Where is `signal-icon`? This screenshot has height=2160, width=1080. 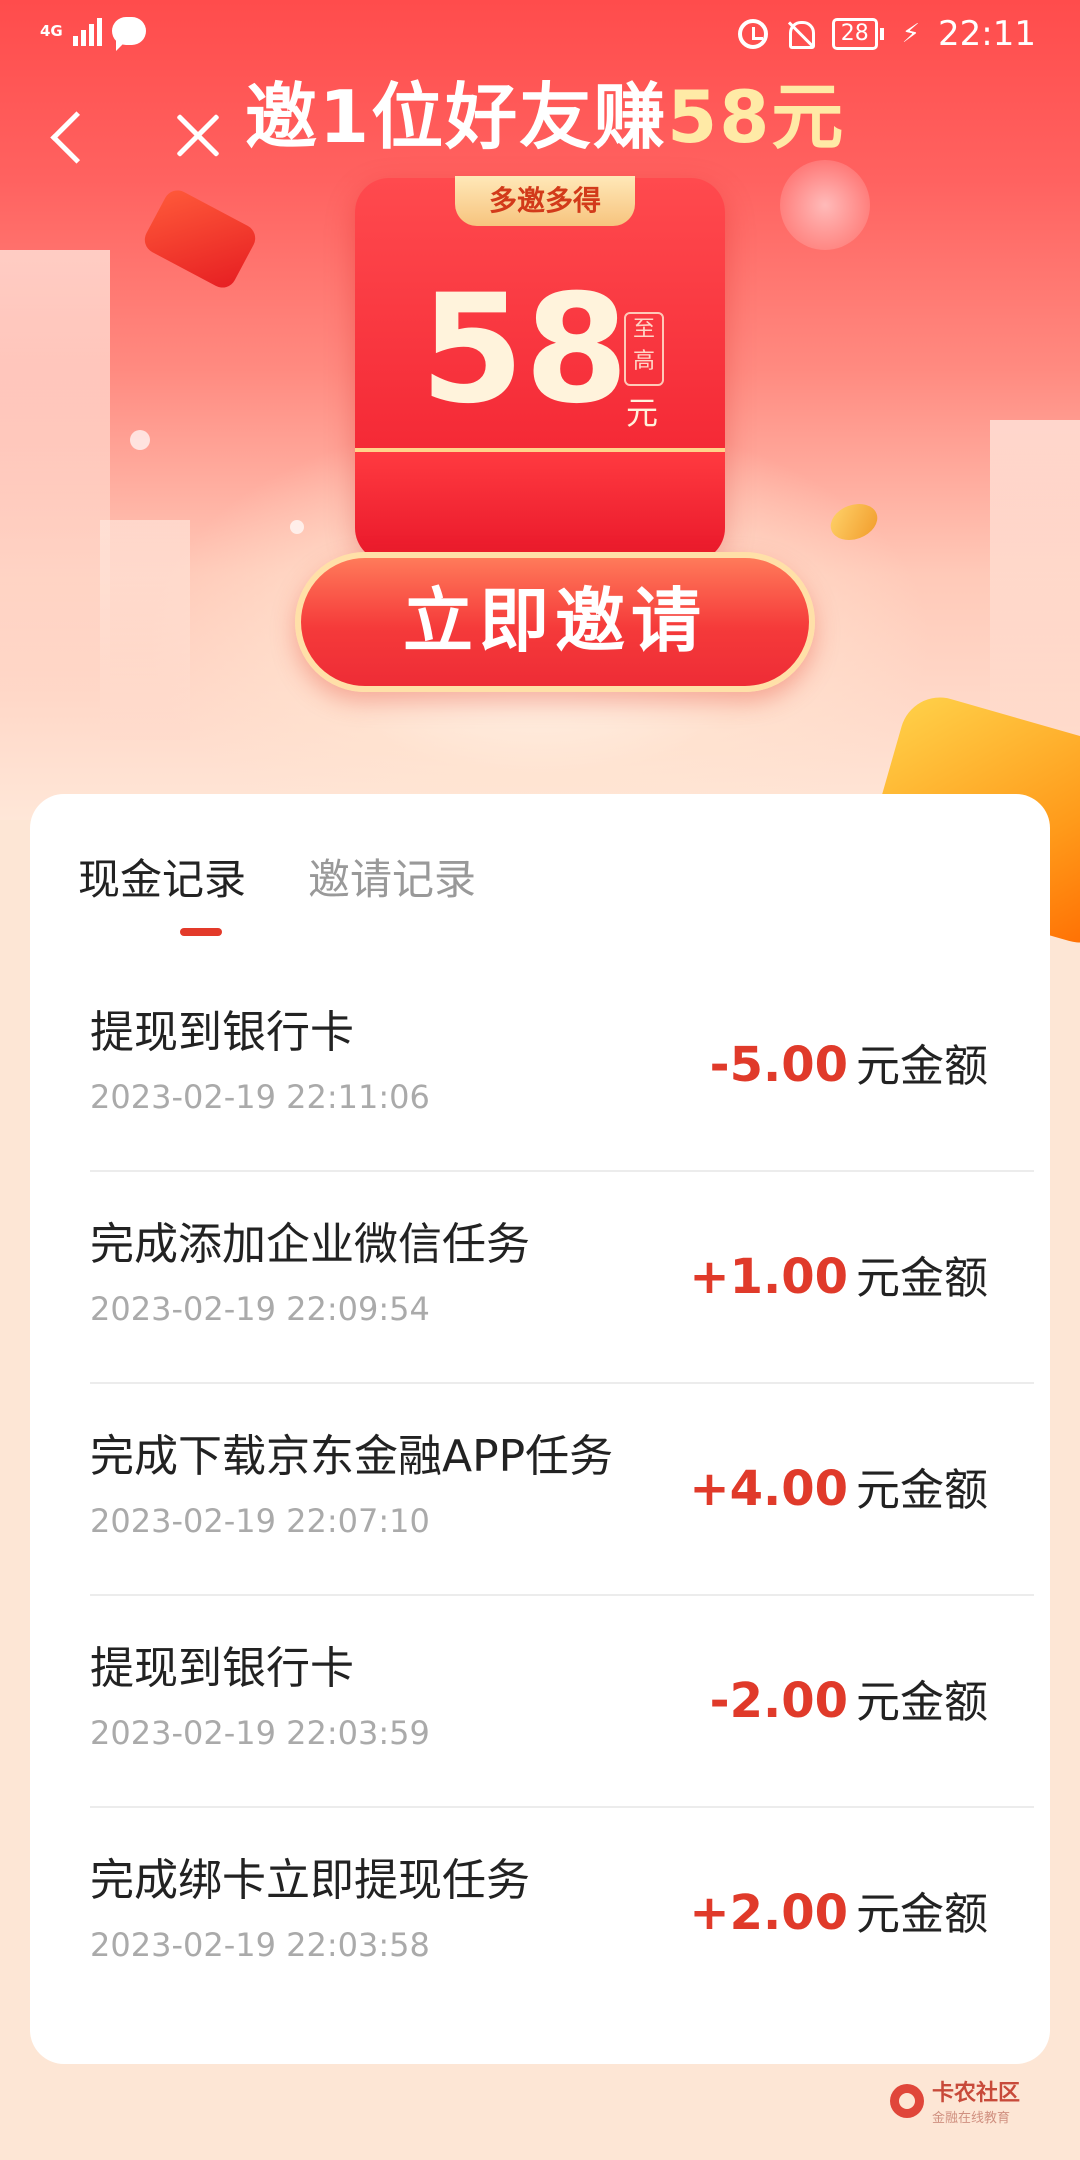 signal-icon is located at coordinates (87, 31).